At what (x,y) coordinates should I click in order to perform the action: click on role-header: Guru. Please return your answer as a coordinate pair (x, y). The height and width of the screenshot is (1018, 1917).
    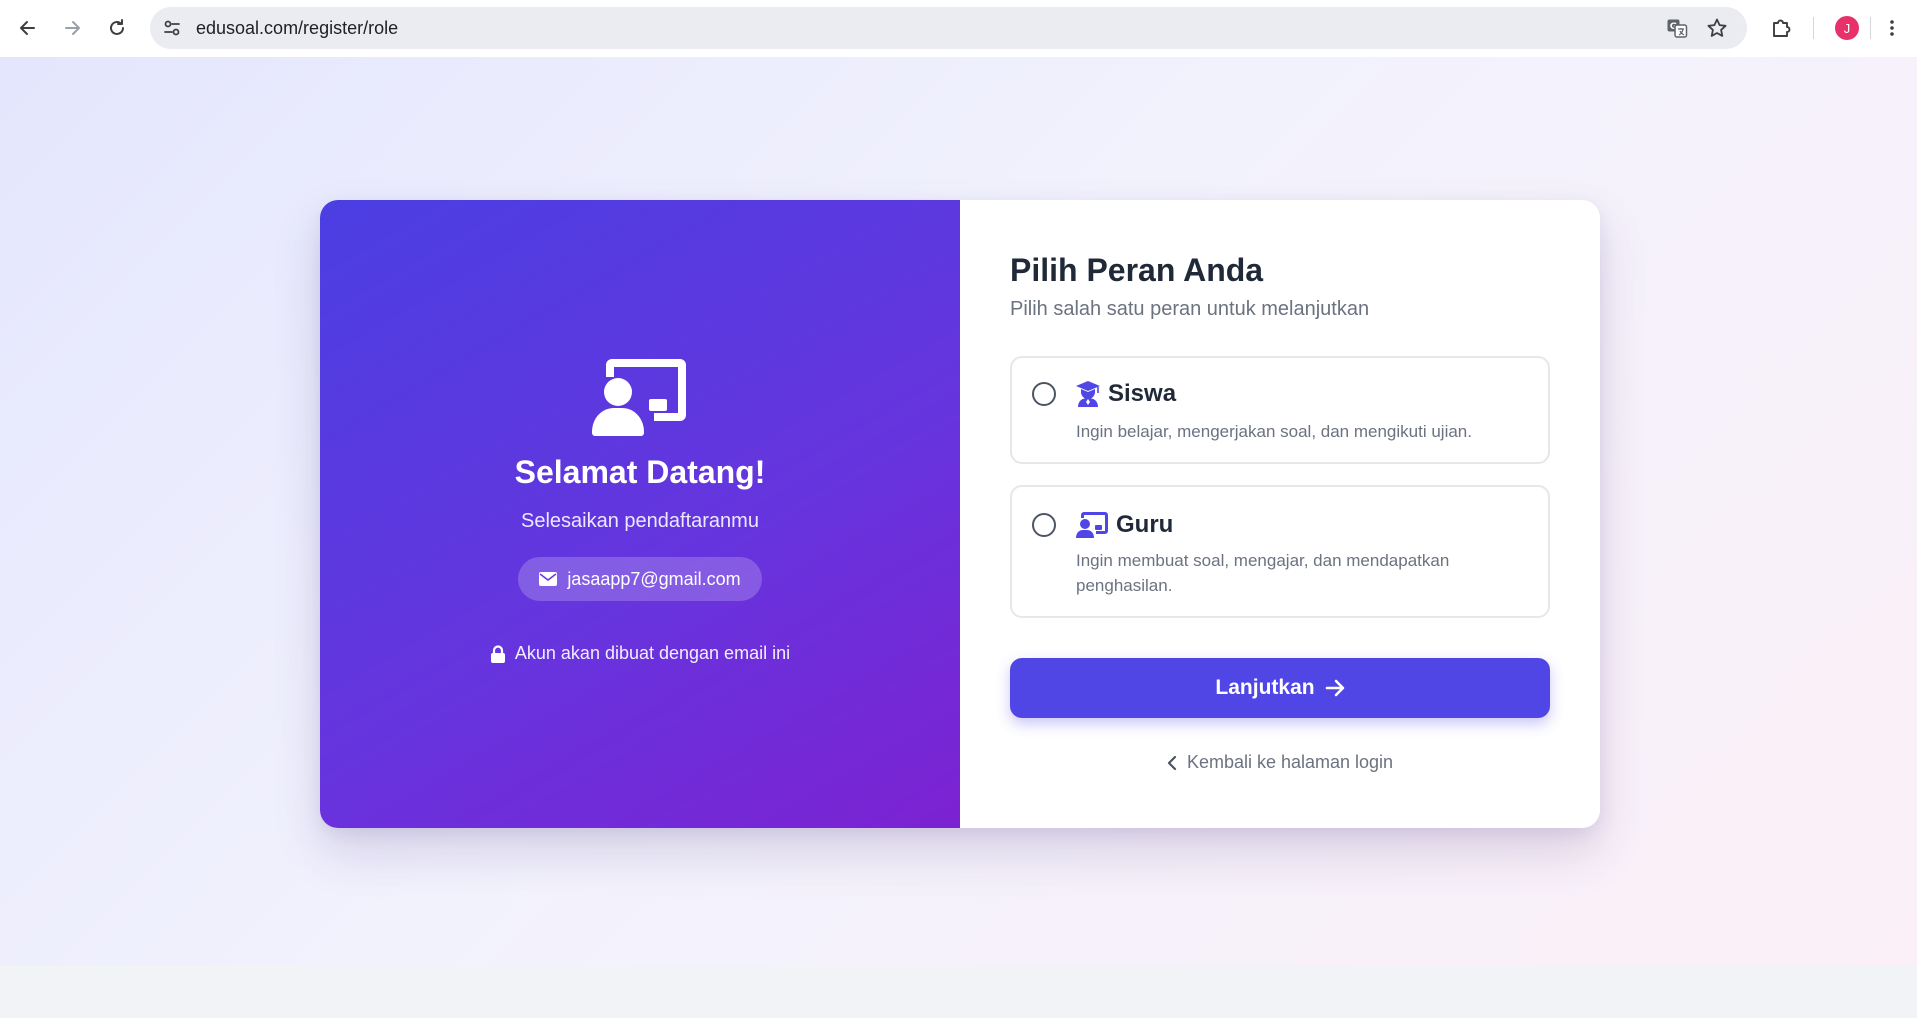
    Looking at the image, I should click on (1124, 525).